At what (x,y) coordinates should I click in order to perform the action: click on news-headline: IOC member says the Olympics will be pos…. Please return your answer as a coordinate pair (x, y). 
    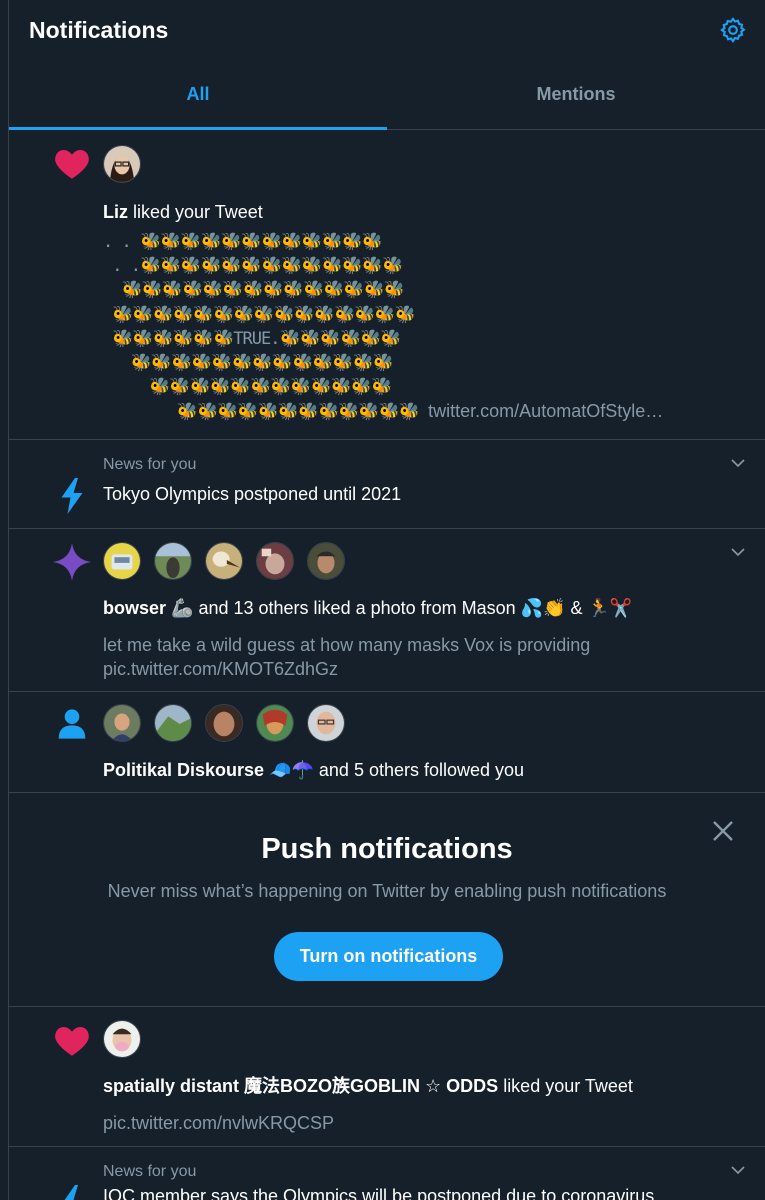
    Looking at the image, I should click on (422, 1192).